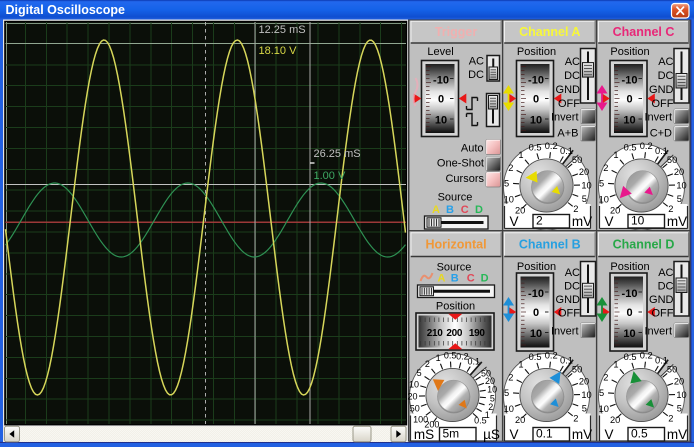 This screenshot has width=694, height=447. Describe the element at coordinates (471, 279) in the screenshot. I see `svg-text: C` at that location.